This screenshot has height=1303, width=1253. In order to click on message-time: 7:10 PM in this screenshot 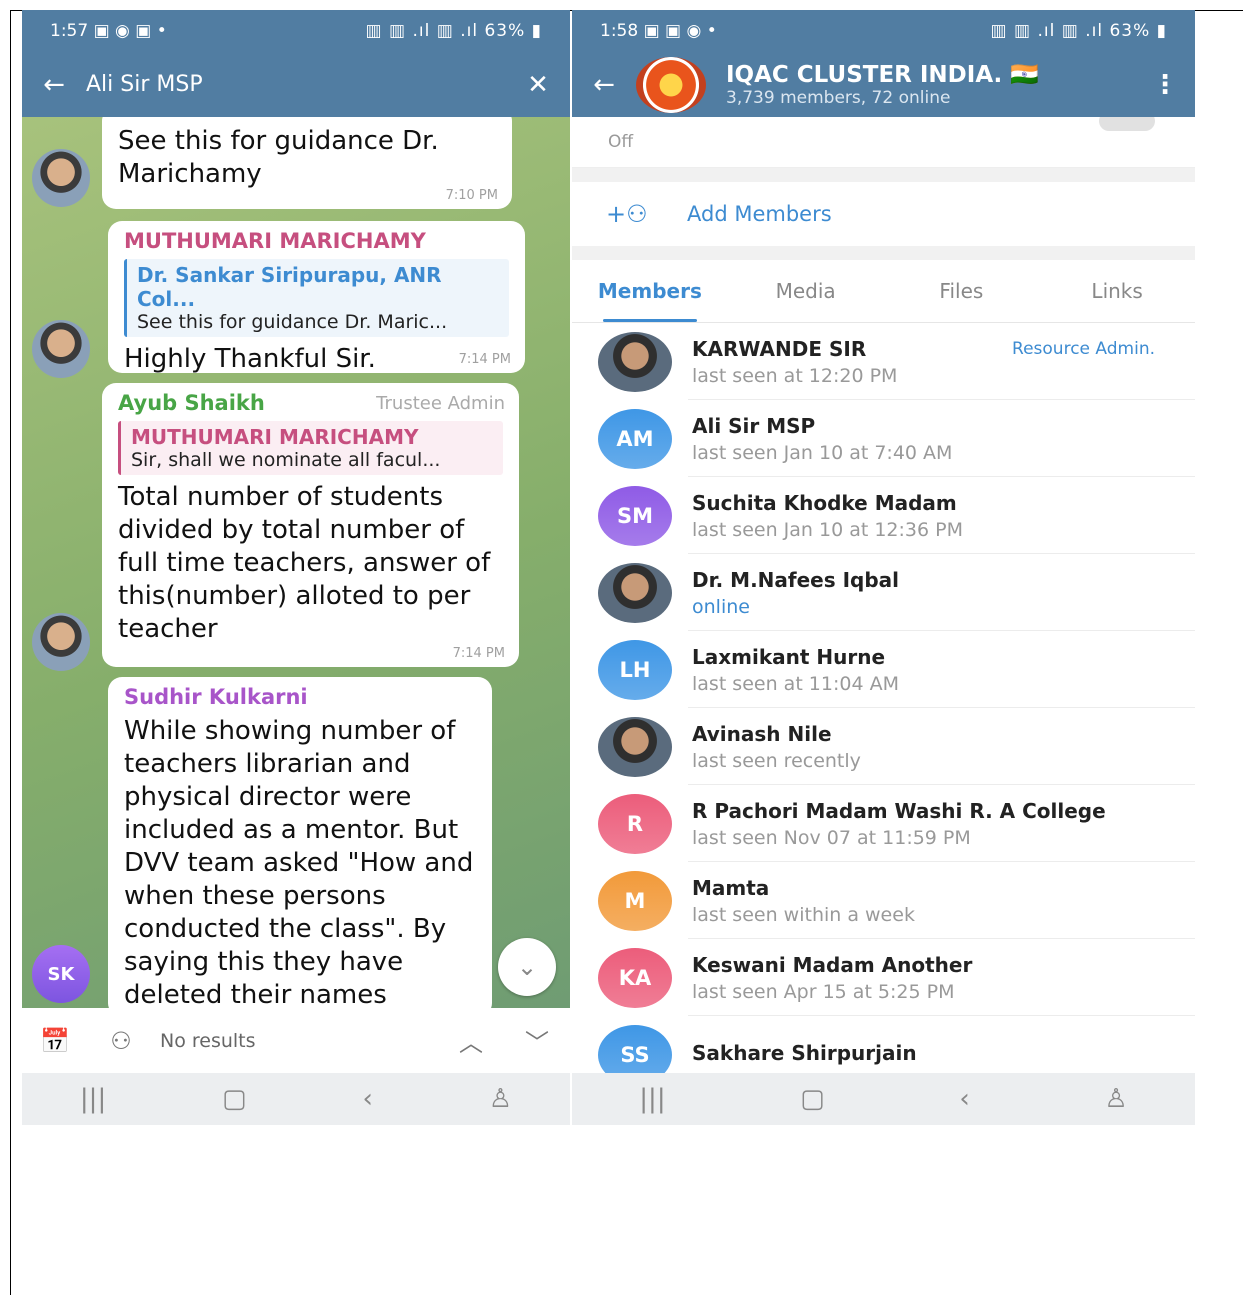, I will do `click(471, 195)`.